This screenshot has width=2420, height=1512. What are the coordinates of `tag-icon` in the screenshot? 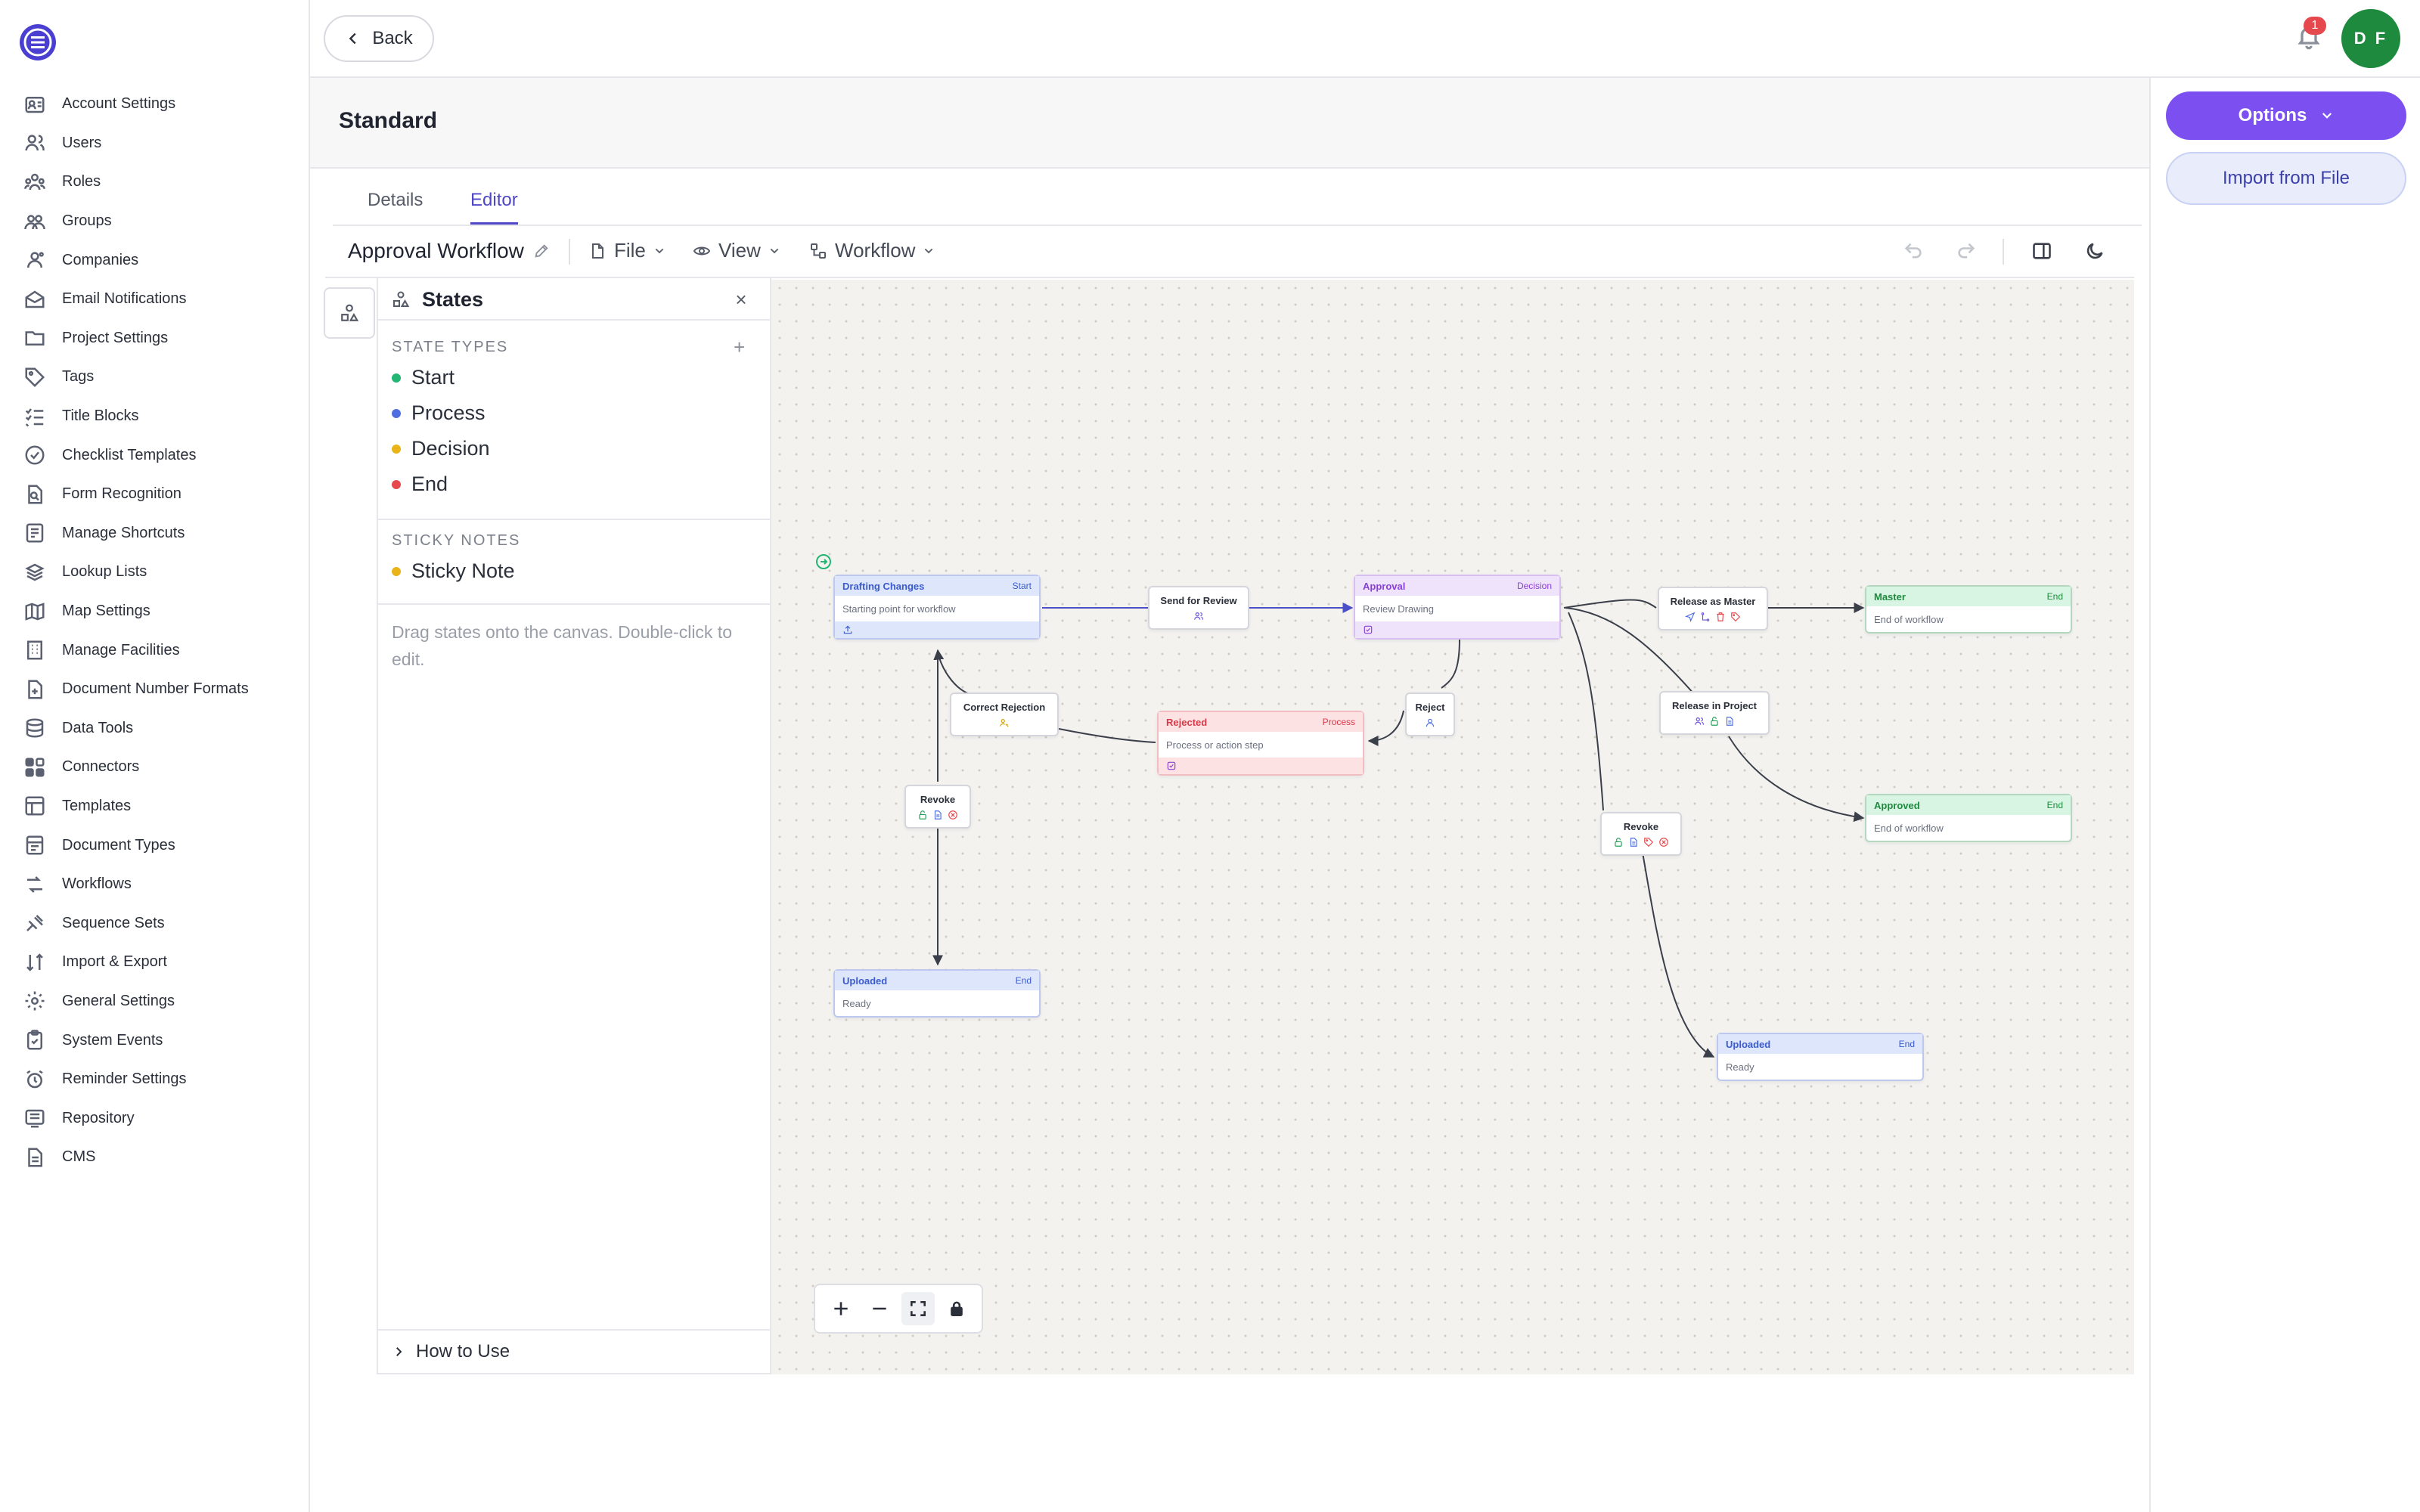 It's located at (1736, 616).